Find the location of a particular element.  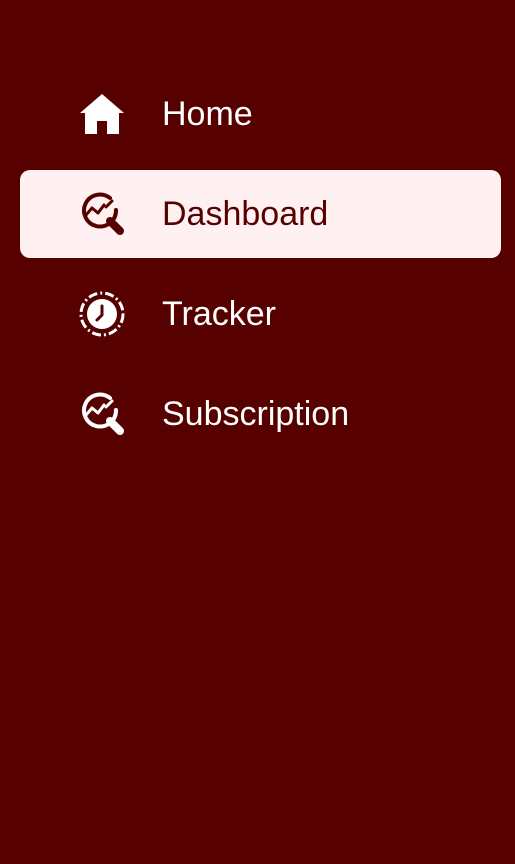

sidebar-item-label: Dashboard is located at coordinates (245, 214).